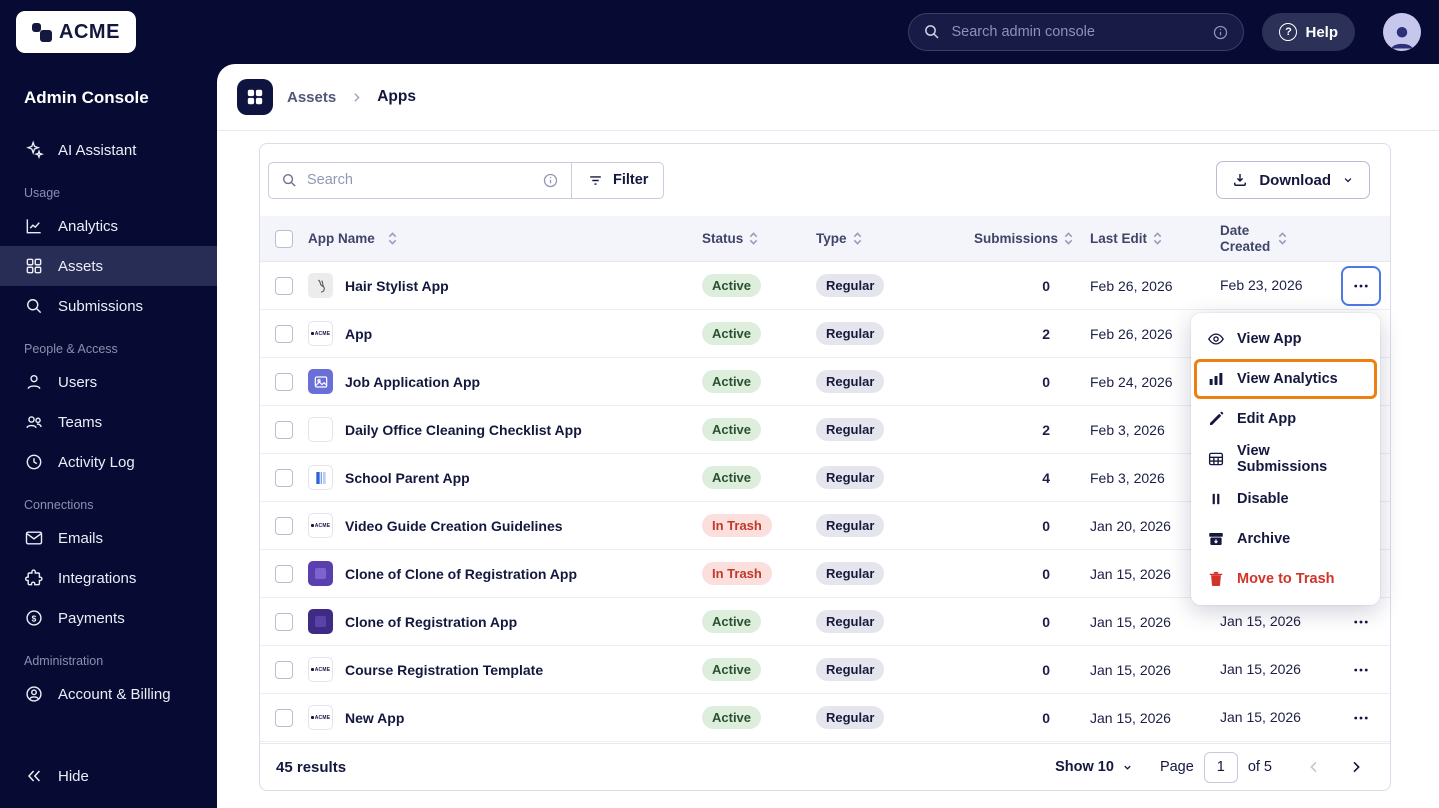 The image size is (1439, 808). What do you see at coordinates (374, 718) in the screenshot?
I see `app-name-link: New App` at bounding box center [374, 718].